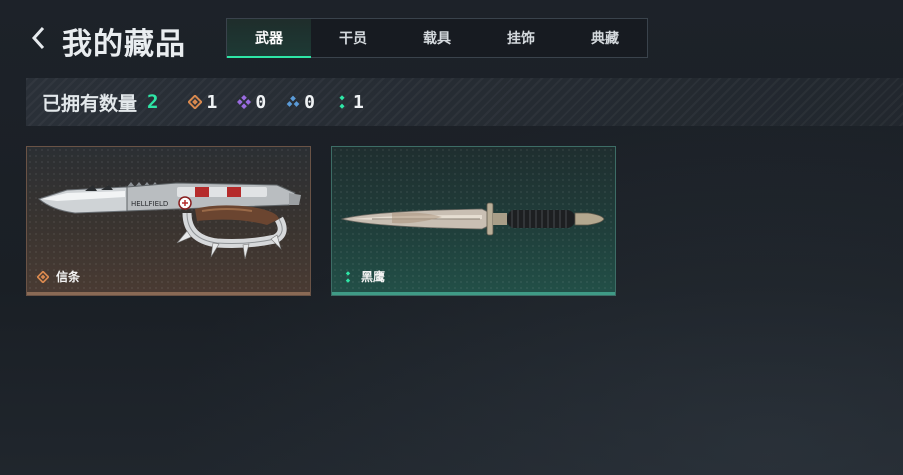 The image size is (903, 475). What do you see at coordinates (68, 277) in the screenshot?
I see `item-name: 信条` at bounding box center [68, 277].